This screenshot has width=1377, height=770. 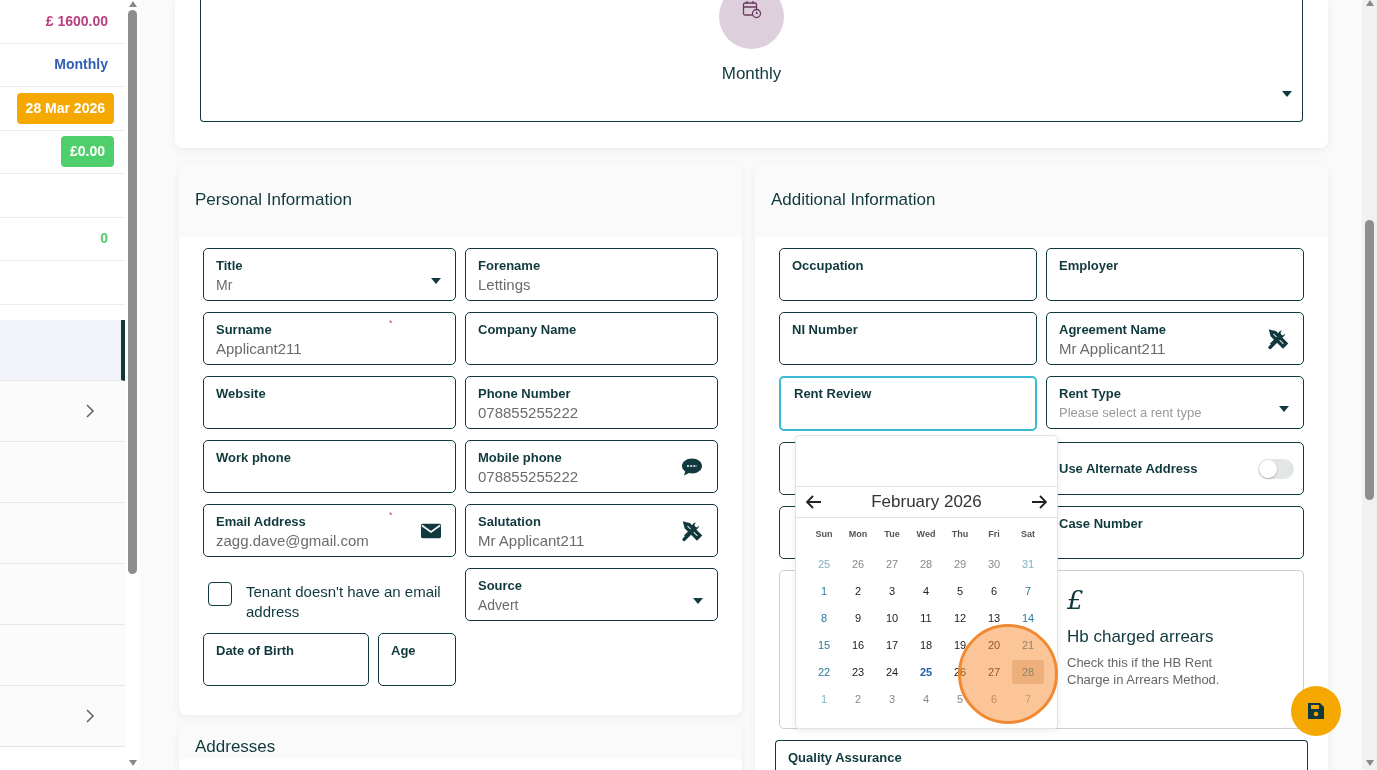 I want to click on input-field: Mobile phone 078855255222, so click(x=591, y=466).